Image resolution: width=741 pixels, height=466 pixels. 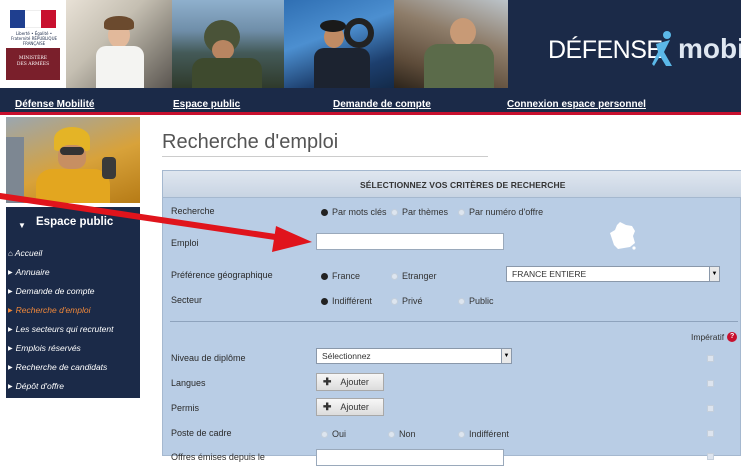 I want to click on page-title: Recherche d'emploi, so click(x=250, y=142).